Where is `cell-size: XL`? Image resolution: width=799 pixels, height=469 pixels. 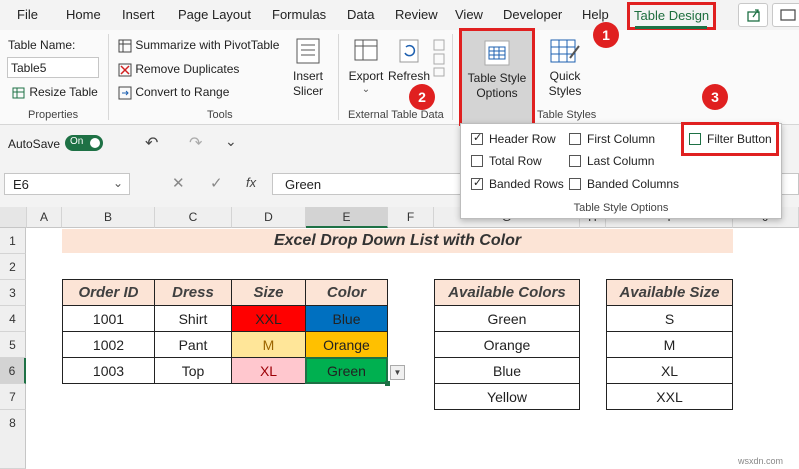 cell-size: XL is located at coordinates (268, 370).